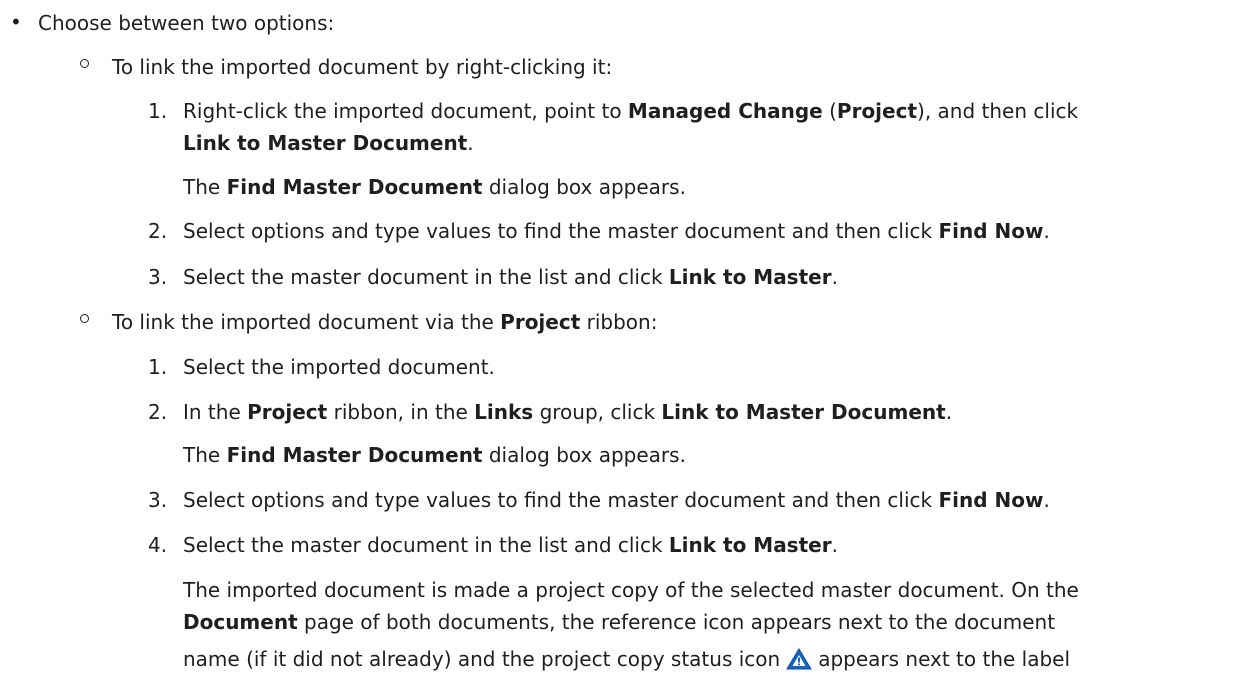  What do you see at coordinates (339, 367) in the screenshot?
I see `option2-step1-text: Select the imported document.` at bounding box center [339, 367].